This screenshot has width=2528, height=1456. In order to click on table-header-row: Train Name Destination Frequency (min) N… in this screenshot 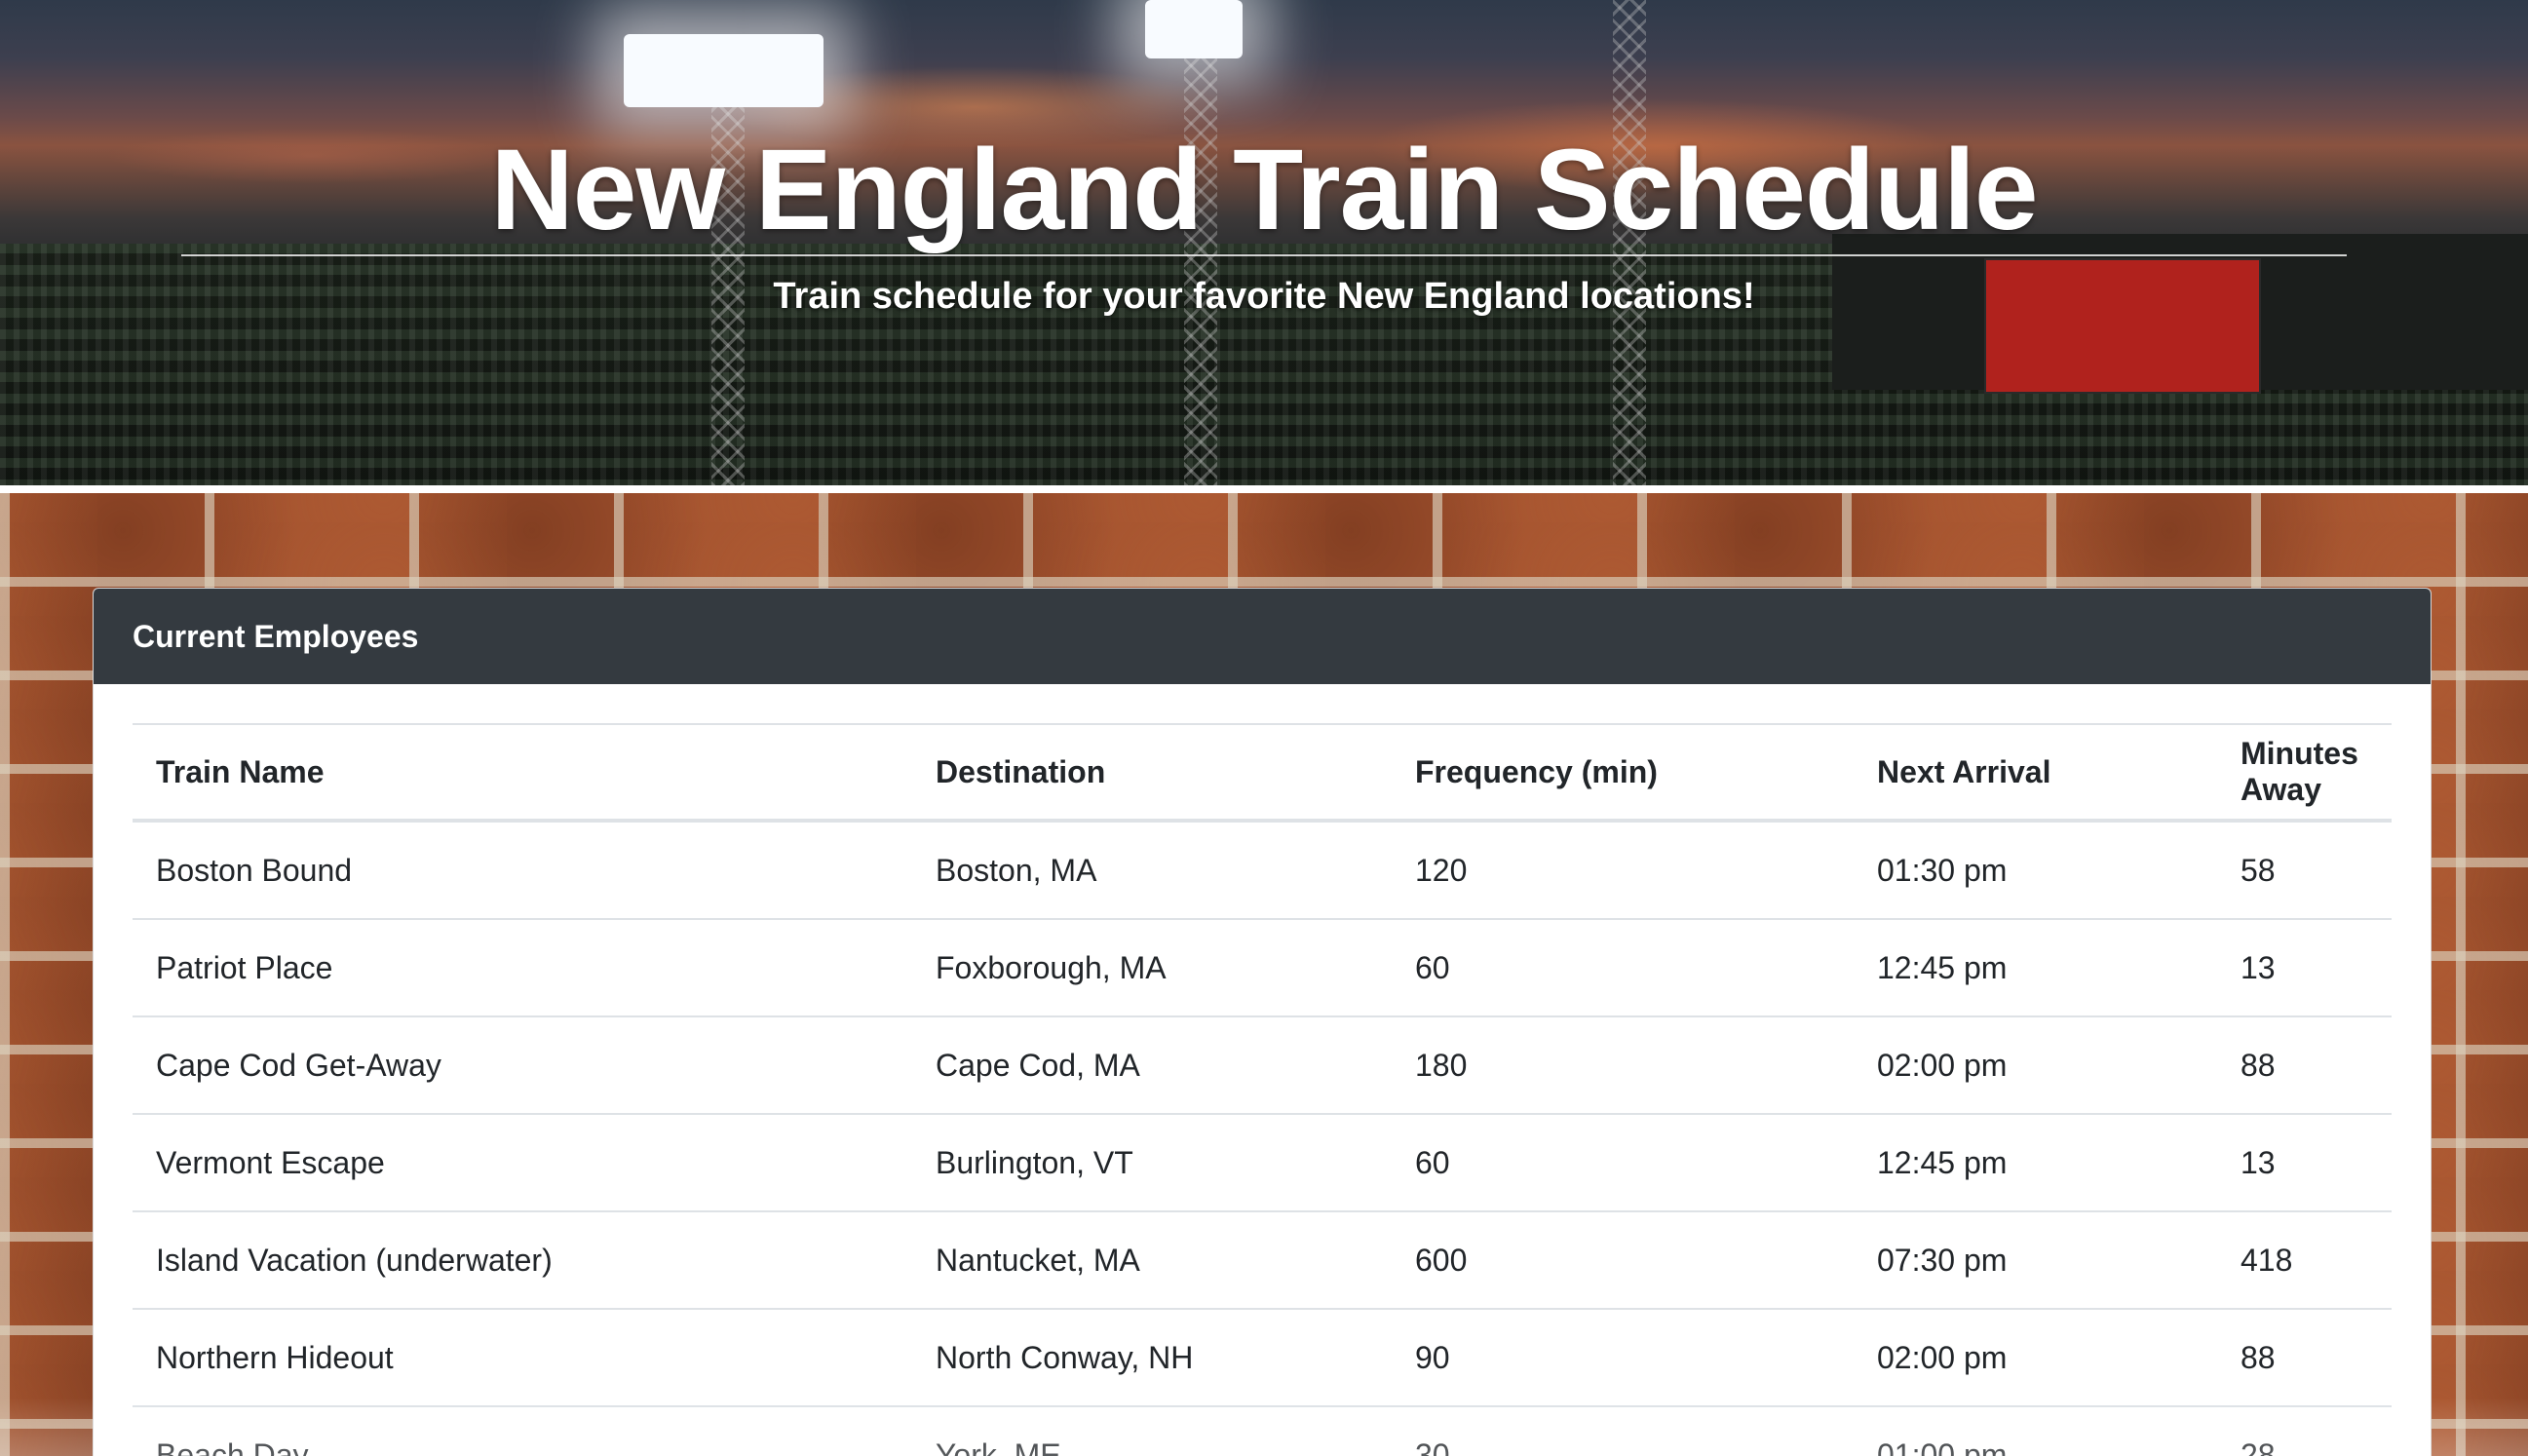, I will do `click(1262, 773)`.